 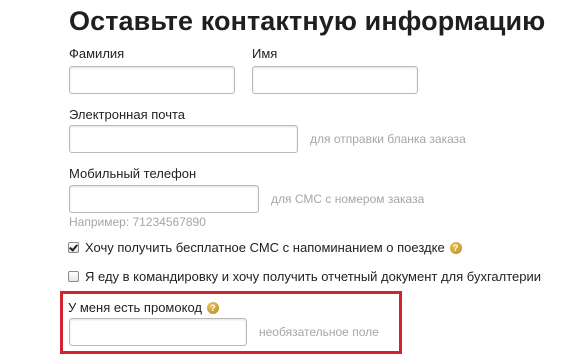 What do you see at coordinates (319, 332) in the screenshot?
I see `promo-hint: необязательное поле` at bounding box center [319, 332].